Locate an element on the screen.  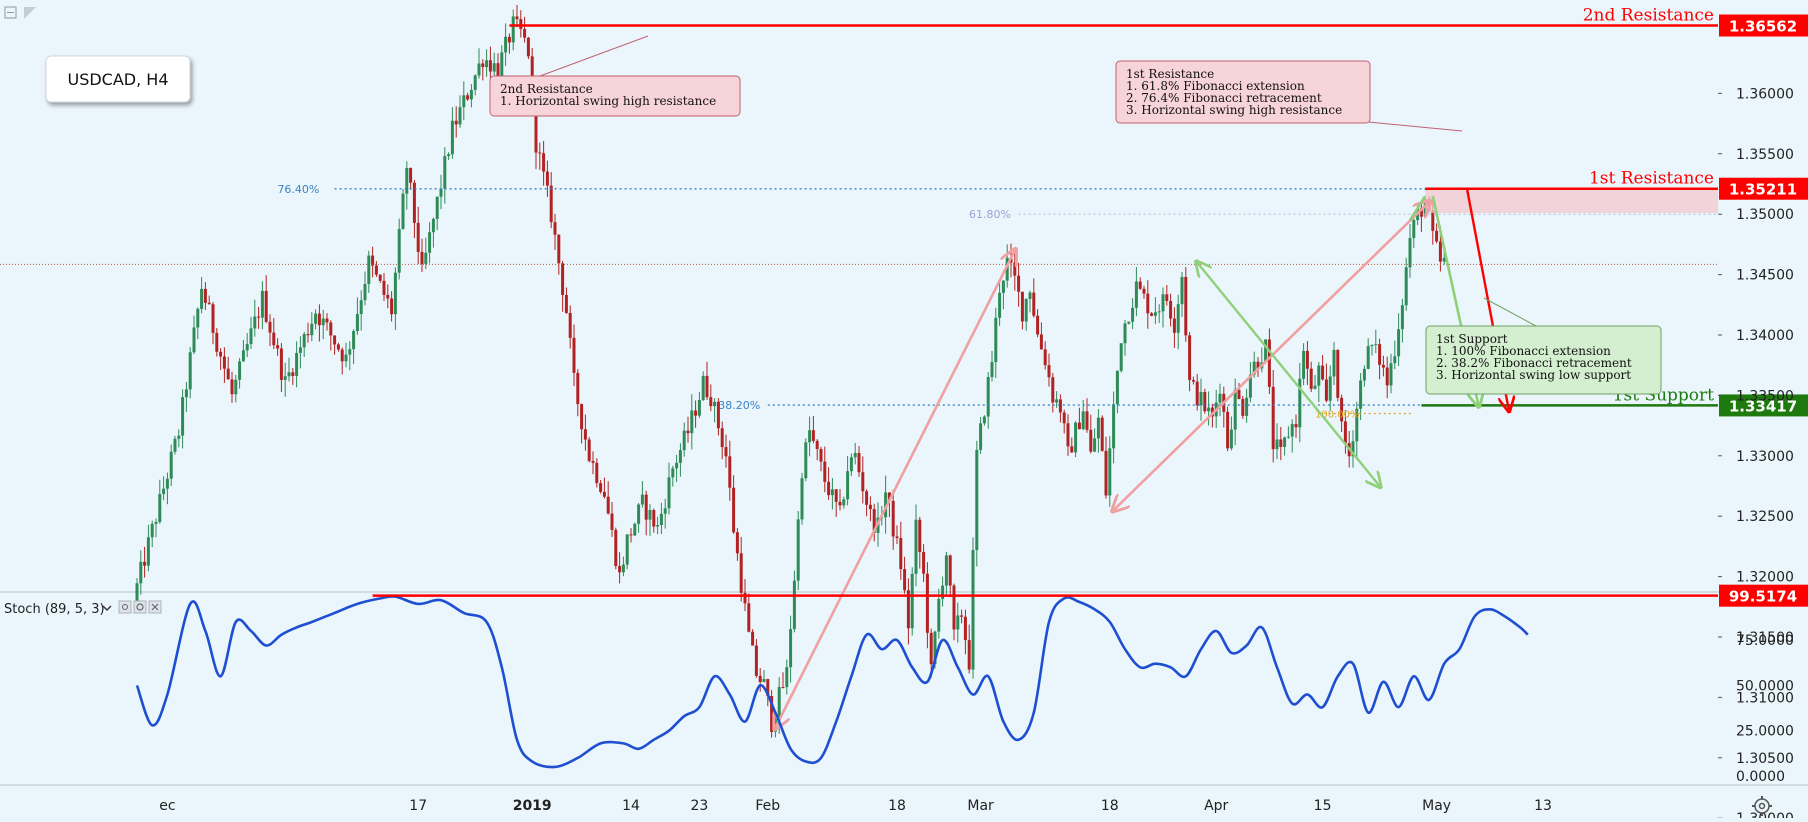
gear-icon is located at coordinates (140, 607).